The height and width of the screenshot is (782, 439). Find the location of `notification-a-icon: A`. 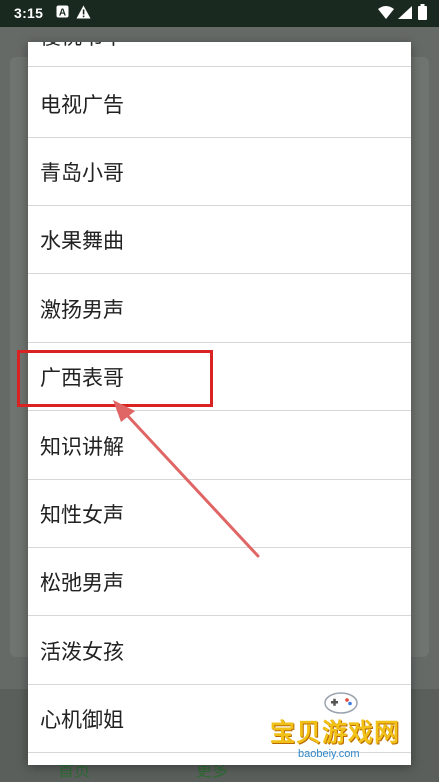

notification-a-icon: A is located at coordinates (62, 13).